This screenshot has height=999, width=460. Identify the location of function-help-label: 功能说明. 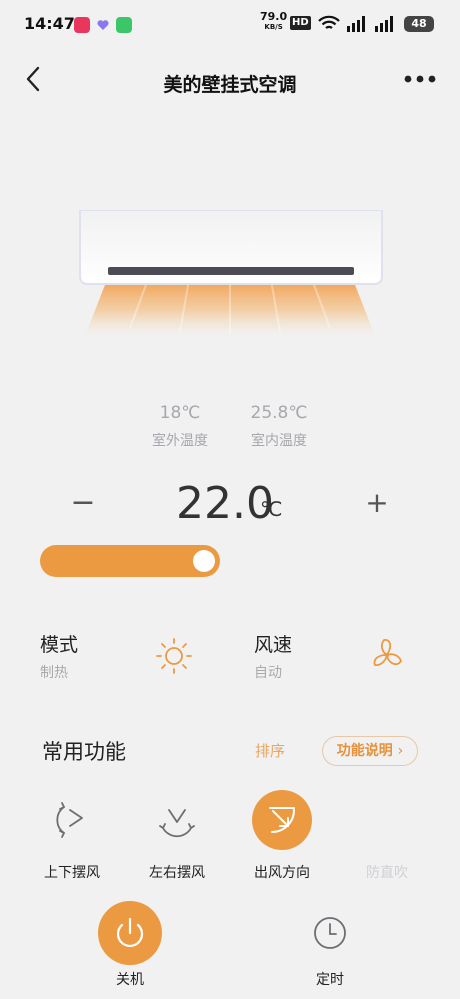
(364, 751).